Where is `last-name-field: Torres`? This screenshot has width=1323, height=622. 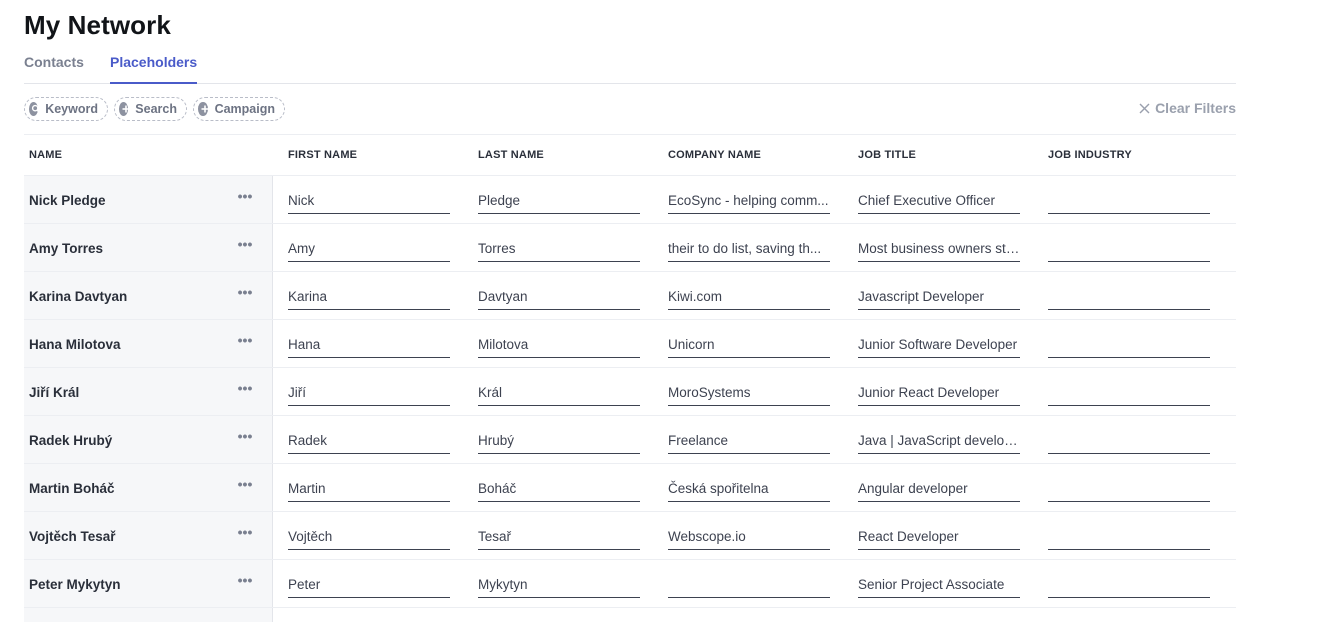 last-name-field: Torres is located at coordinates (559, 250).